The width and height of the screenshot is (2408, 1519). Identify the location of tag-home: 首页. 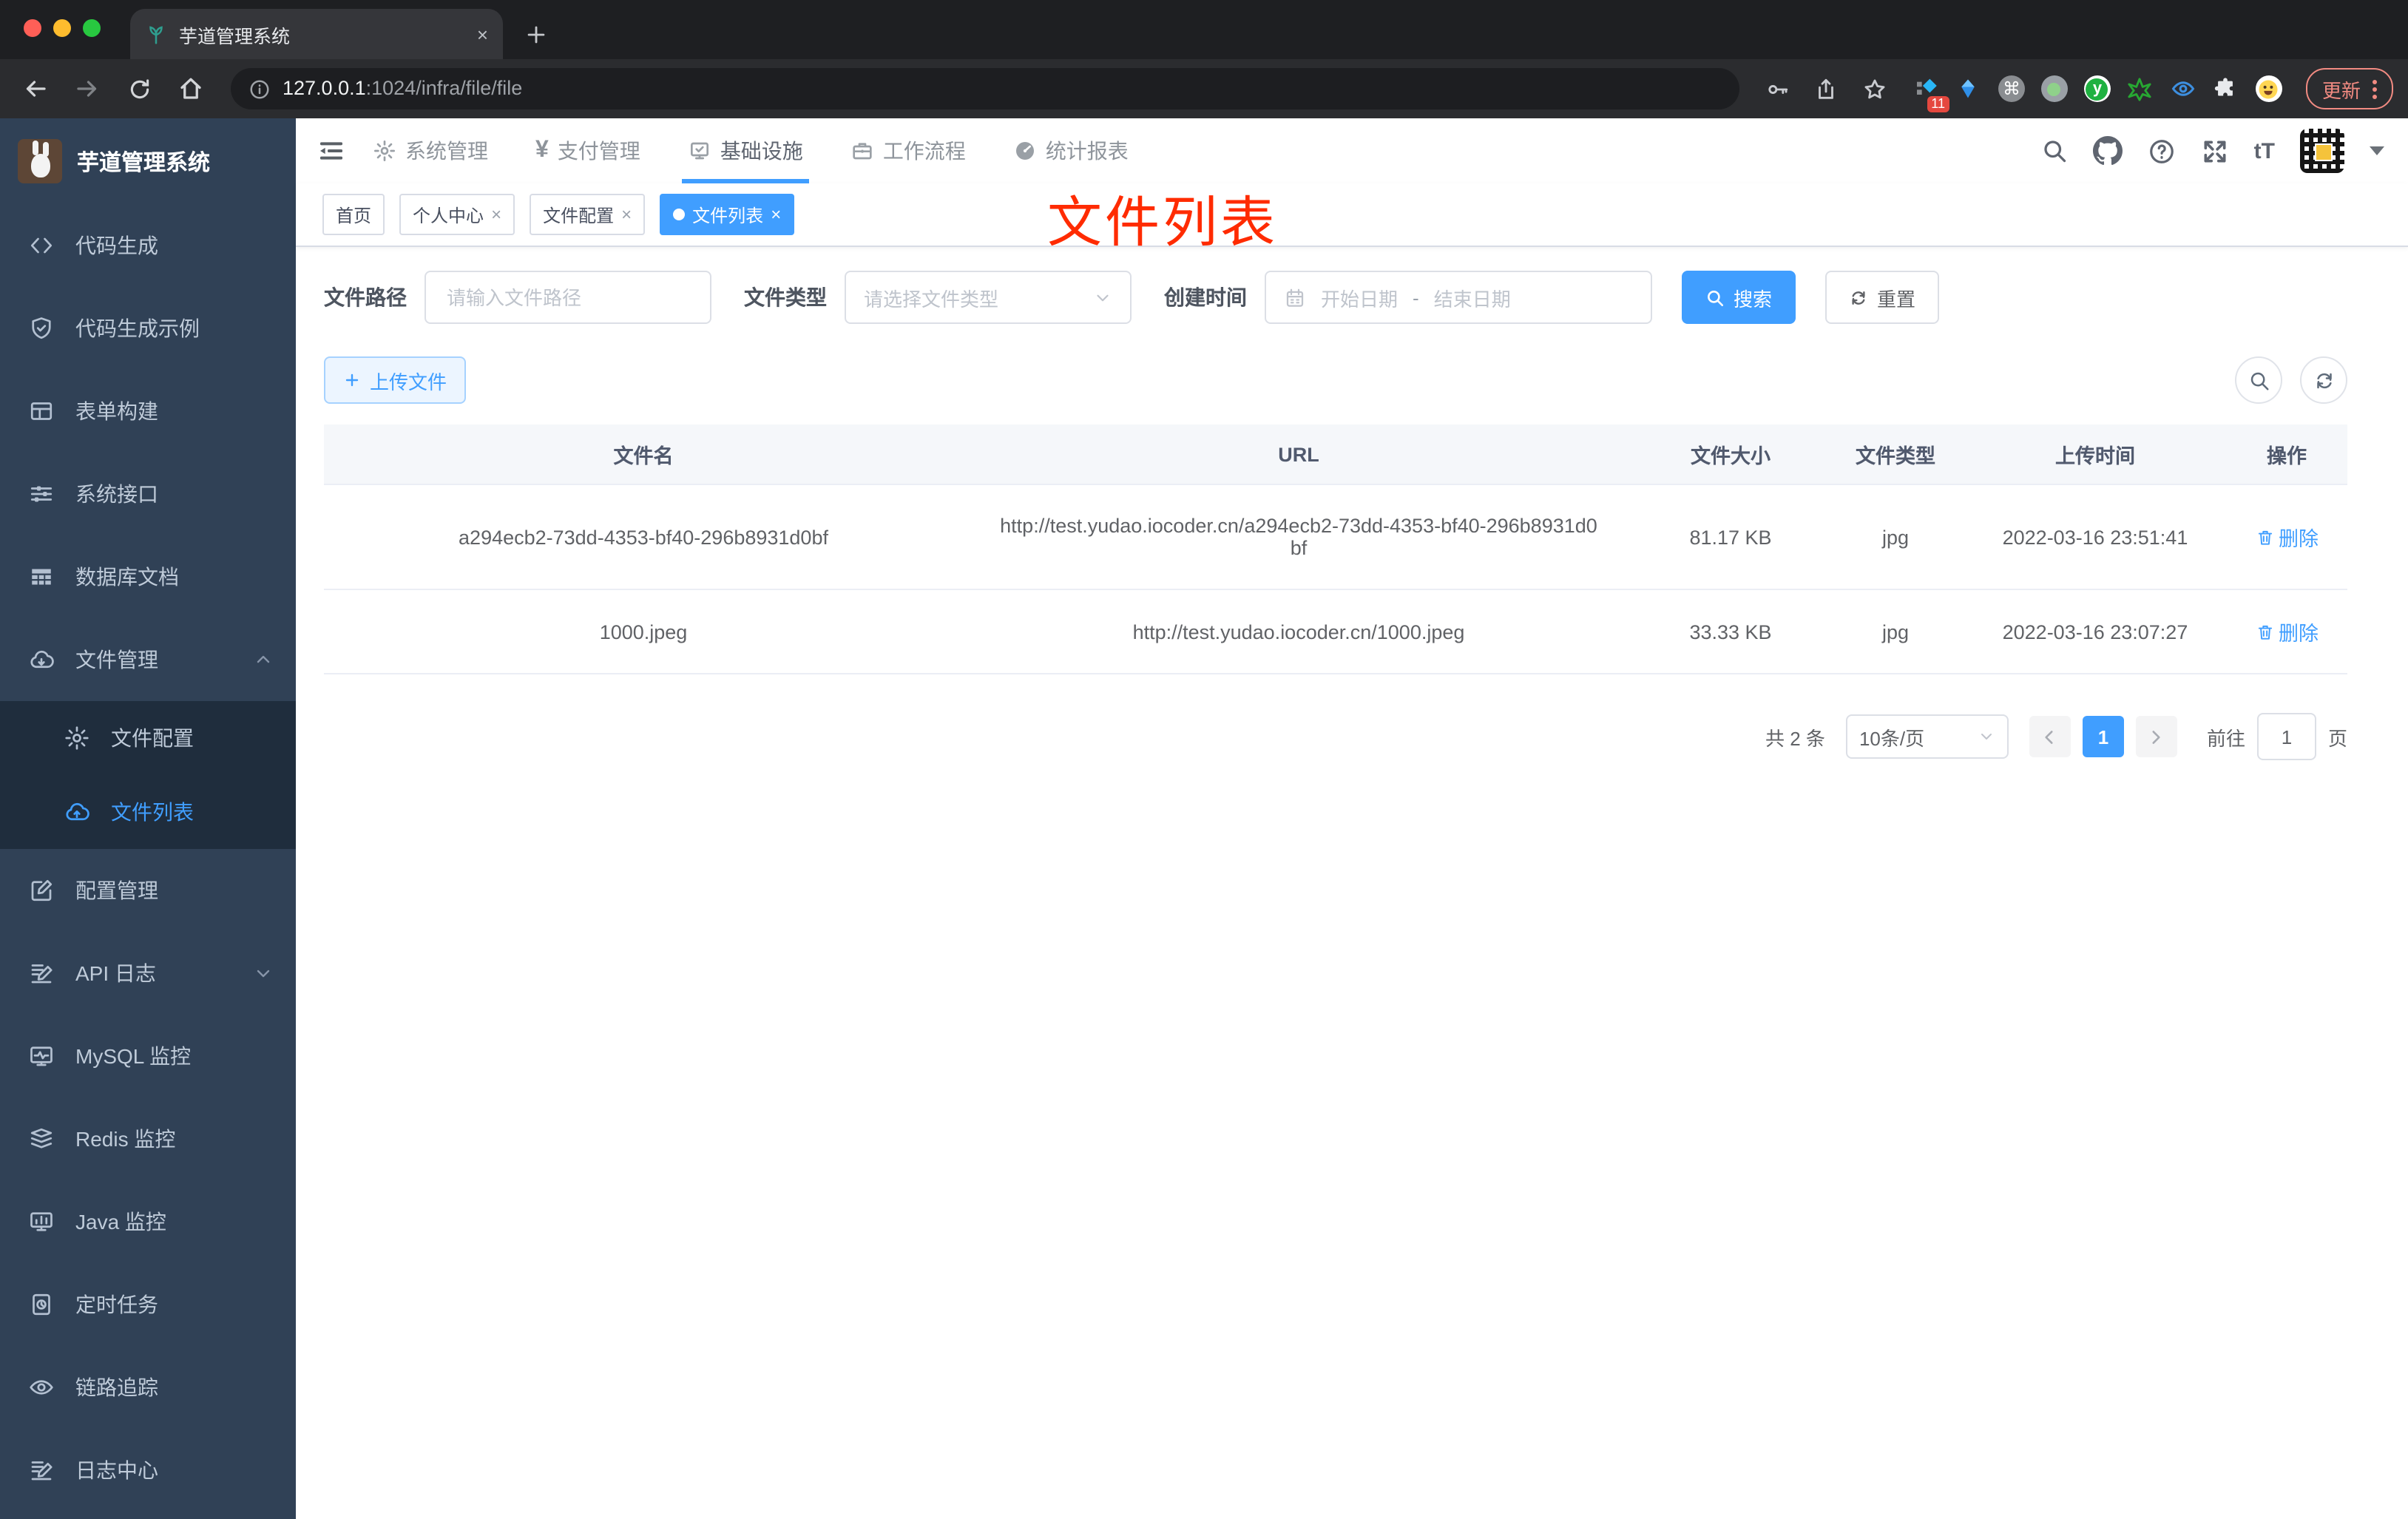
(353, 214).